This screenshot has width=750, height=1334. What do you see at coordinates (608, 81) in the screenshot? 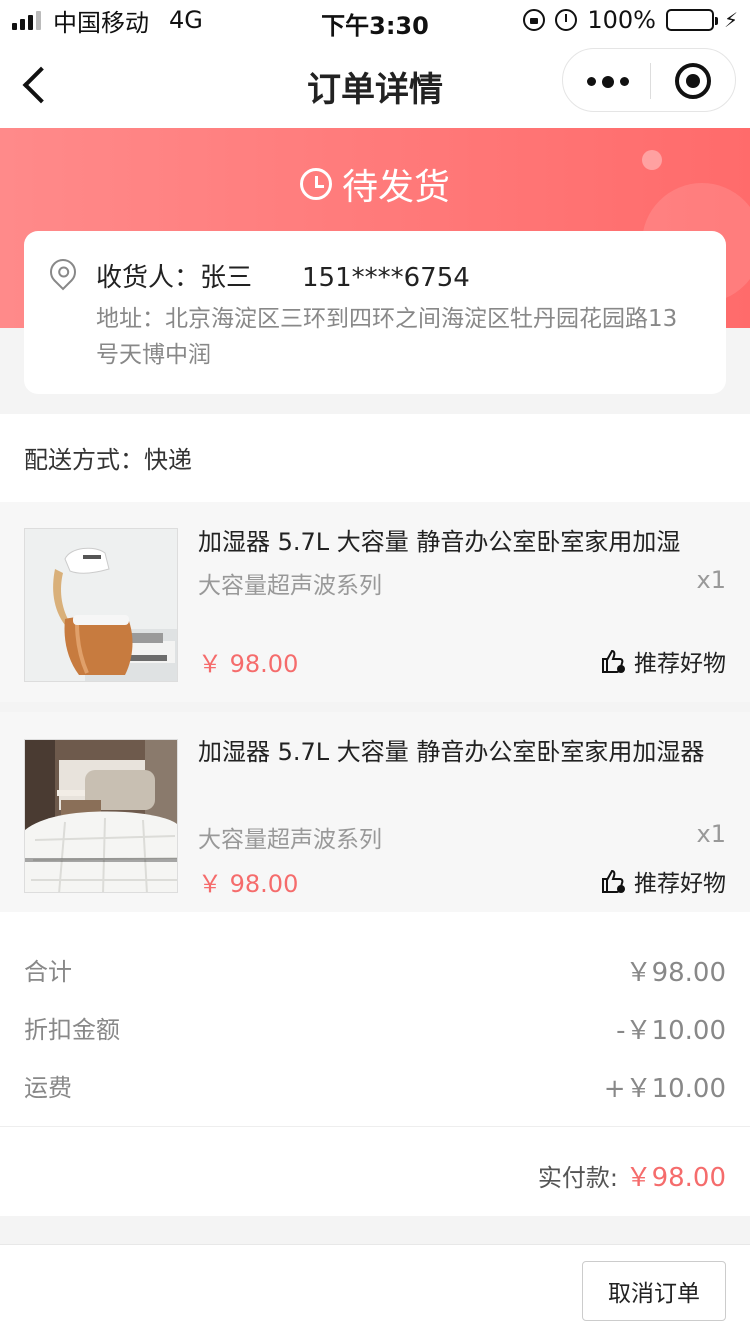
I see `more-icon` at bounding box center [608, 81].